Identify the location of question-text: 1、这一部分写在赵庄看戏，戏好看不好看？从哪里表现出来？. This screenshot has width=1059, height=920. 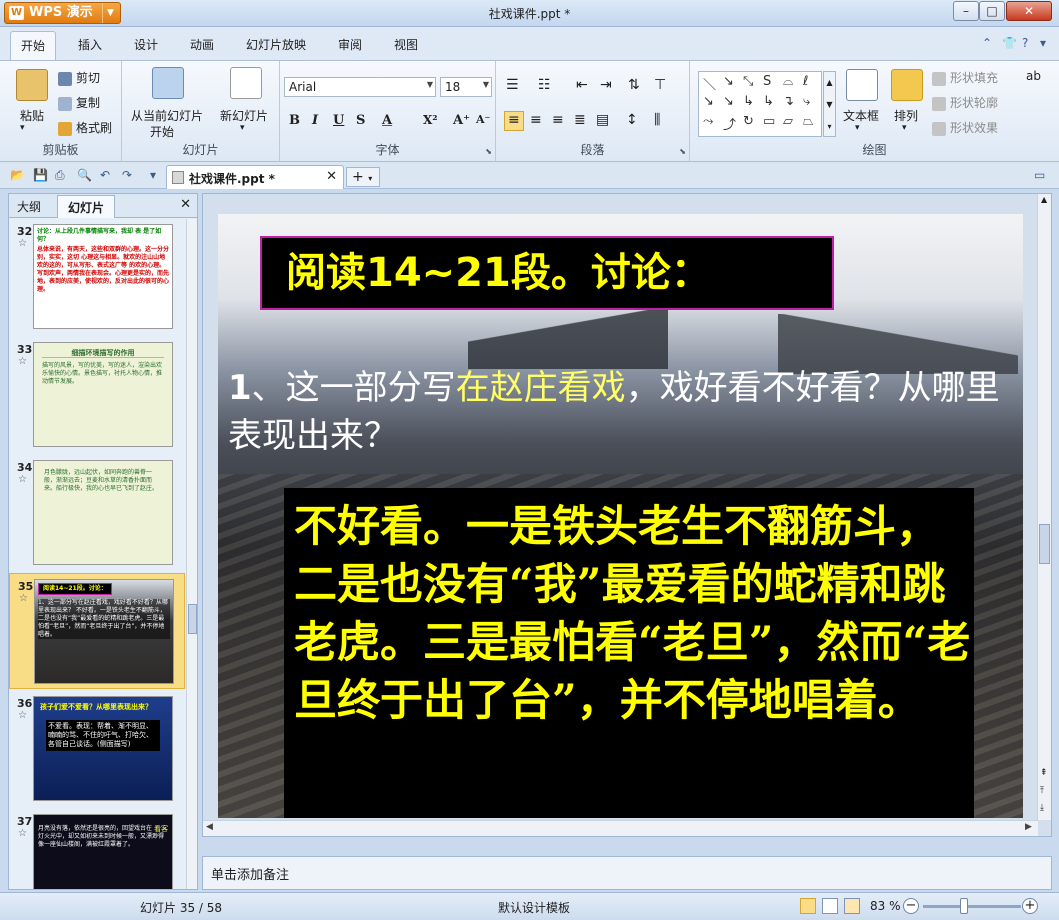
(623, 412).